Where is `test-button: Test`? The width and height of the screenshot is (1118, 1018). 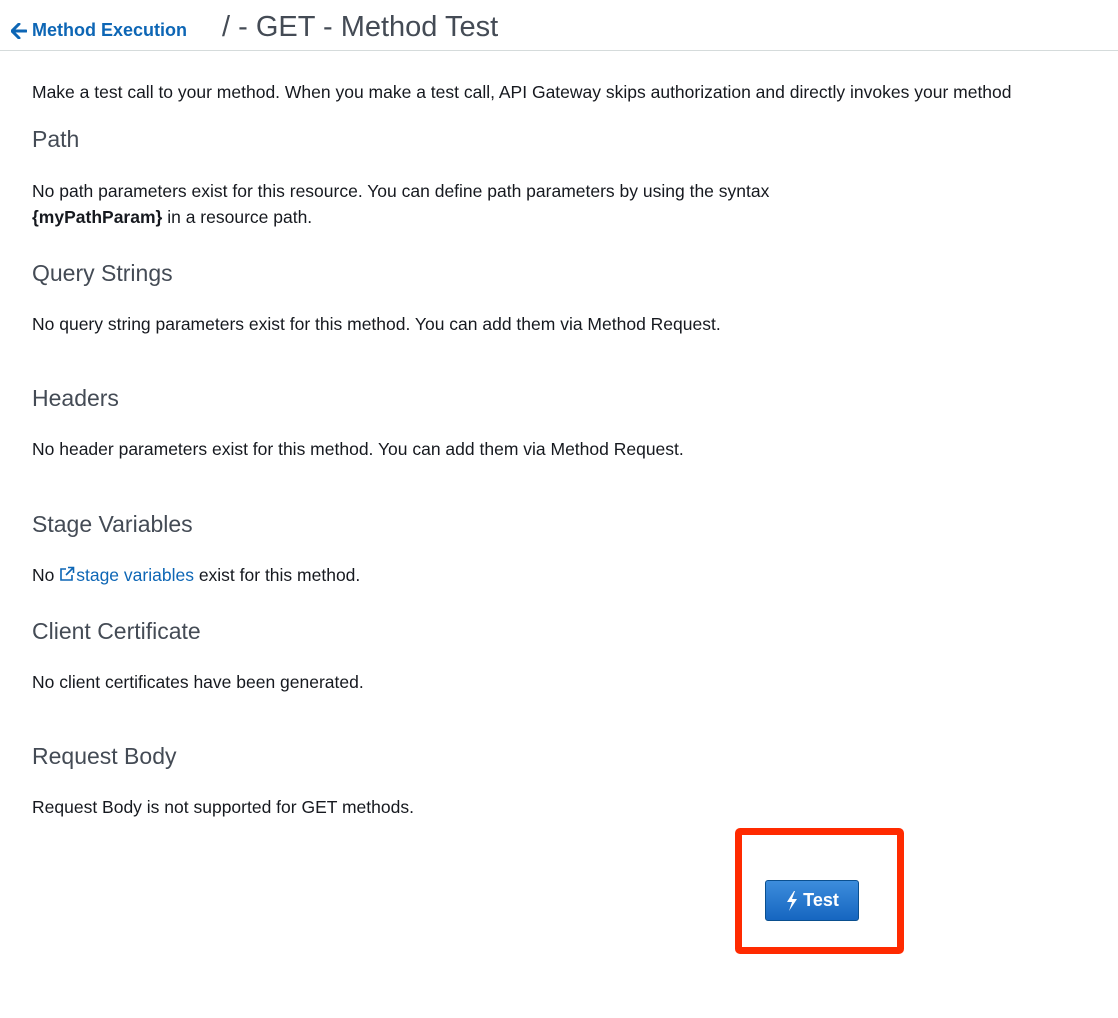 test-button: Test is located at coordinates (812, 900).